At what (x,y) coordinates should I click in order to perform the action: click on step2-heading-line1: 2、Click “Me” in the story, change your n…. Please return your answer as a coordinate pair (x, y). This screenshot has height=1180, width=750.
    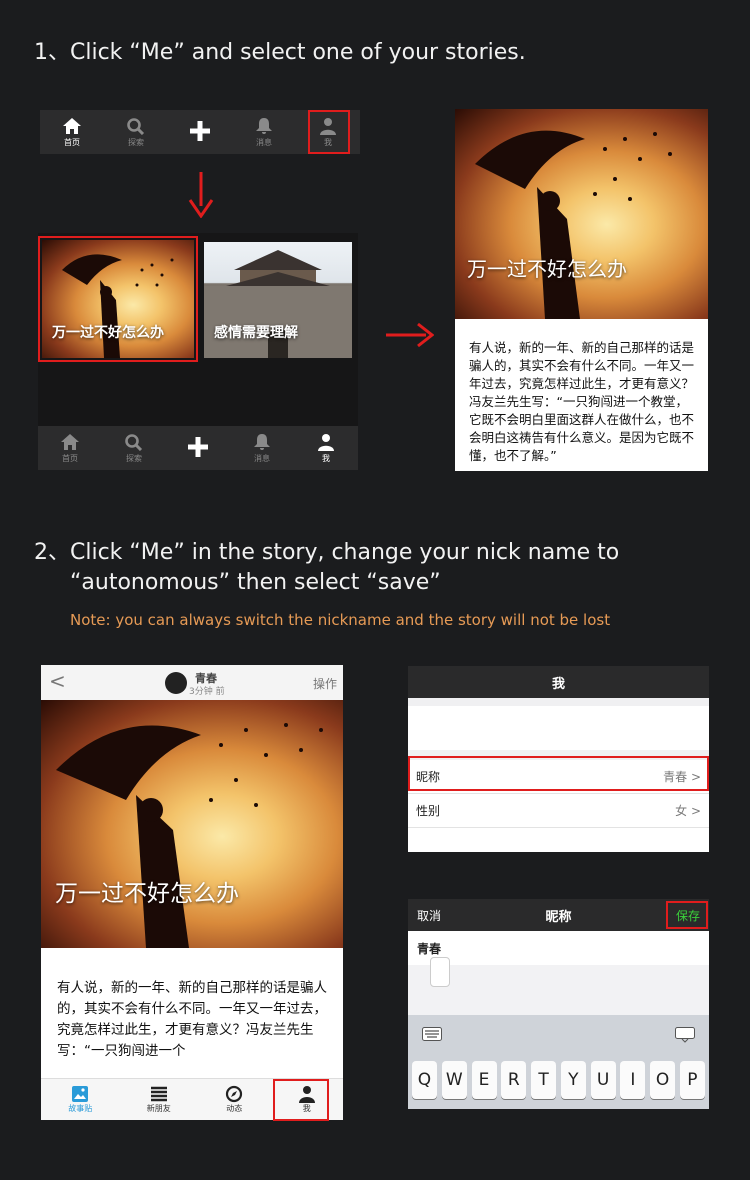
    Looking at the image, I should click on (327, 552).